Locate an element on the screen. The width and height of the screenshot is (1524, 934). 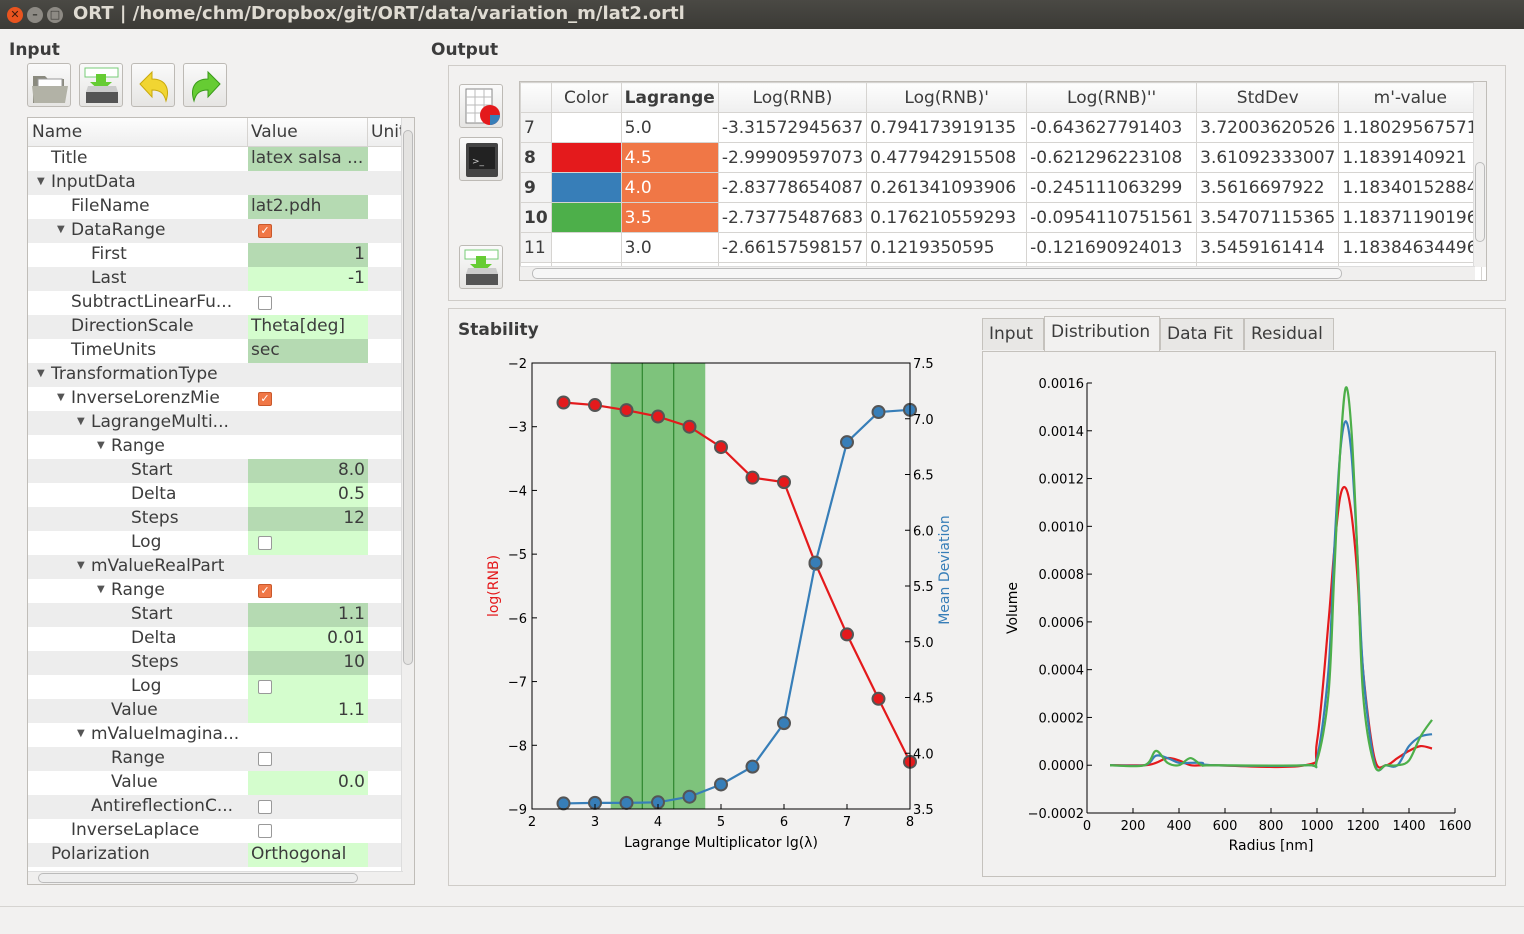
tree-row: Value 1.1 is located at coordinates (215, 711).